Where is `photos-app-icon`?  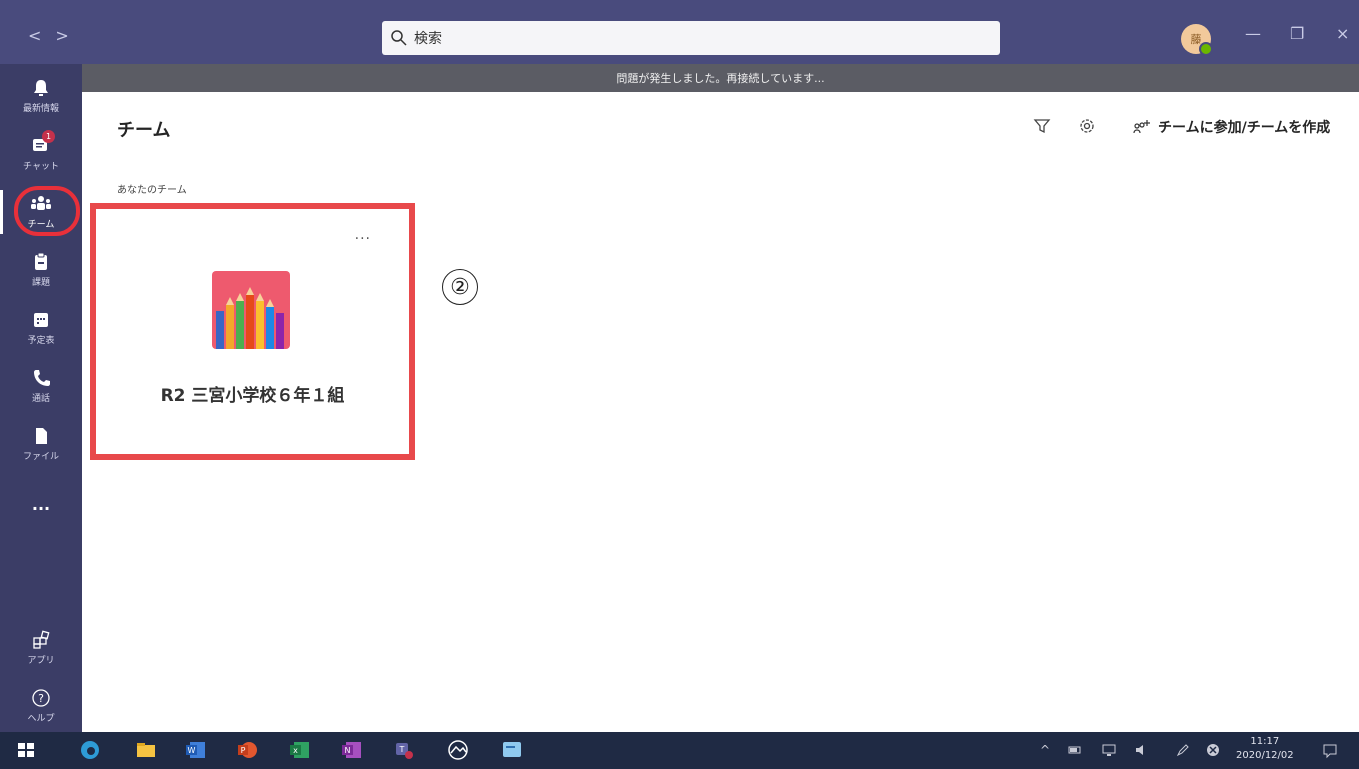
photos-app-icon is located at coordinates (458, 750).